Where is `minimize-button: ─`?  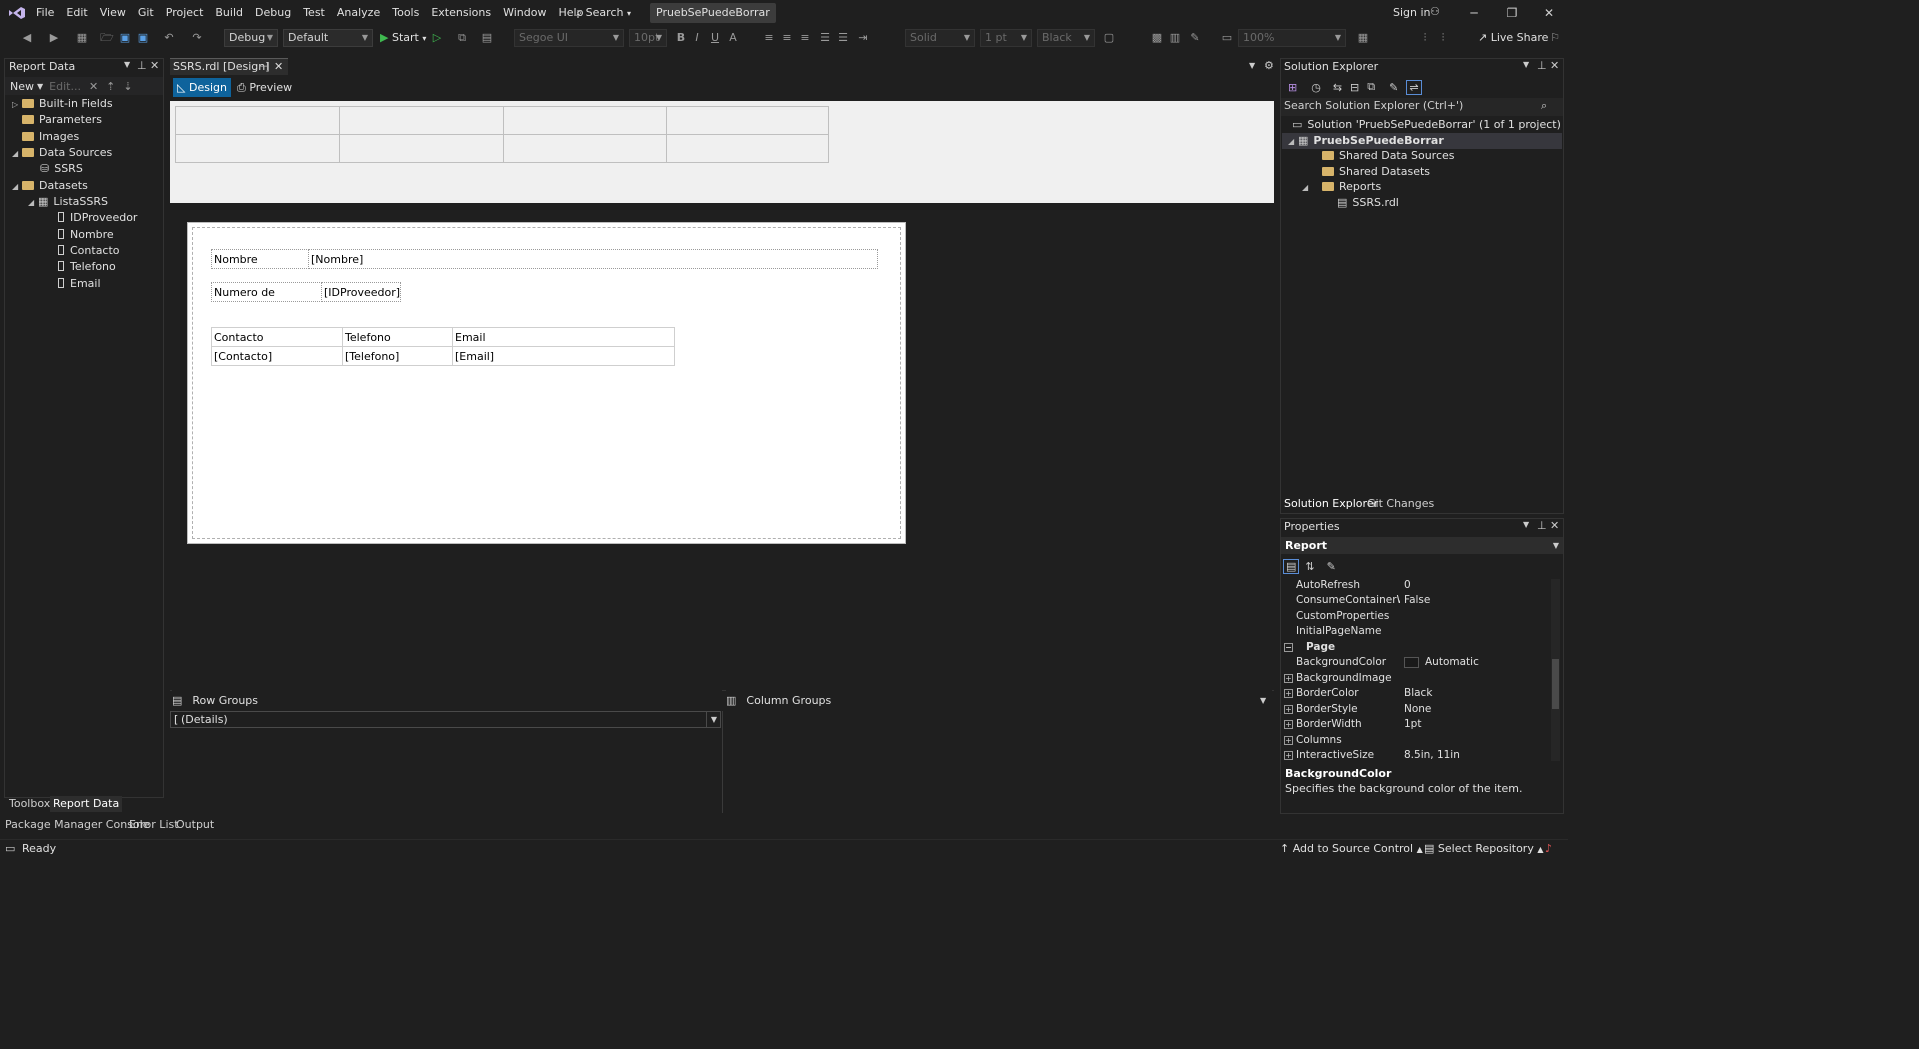 minimize-button: ─ is located at coordinates (1474, 13).